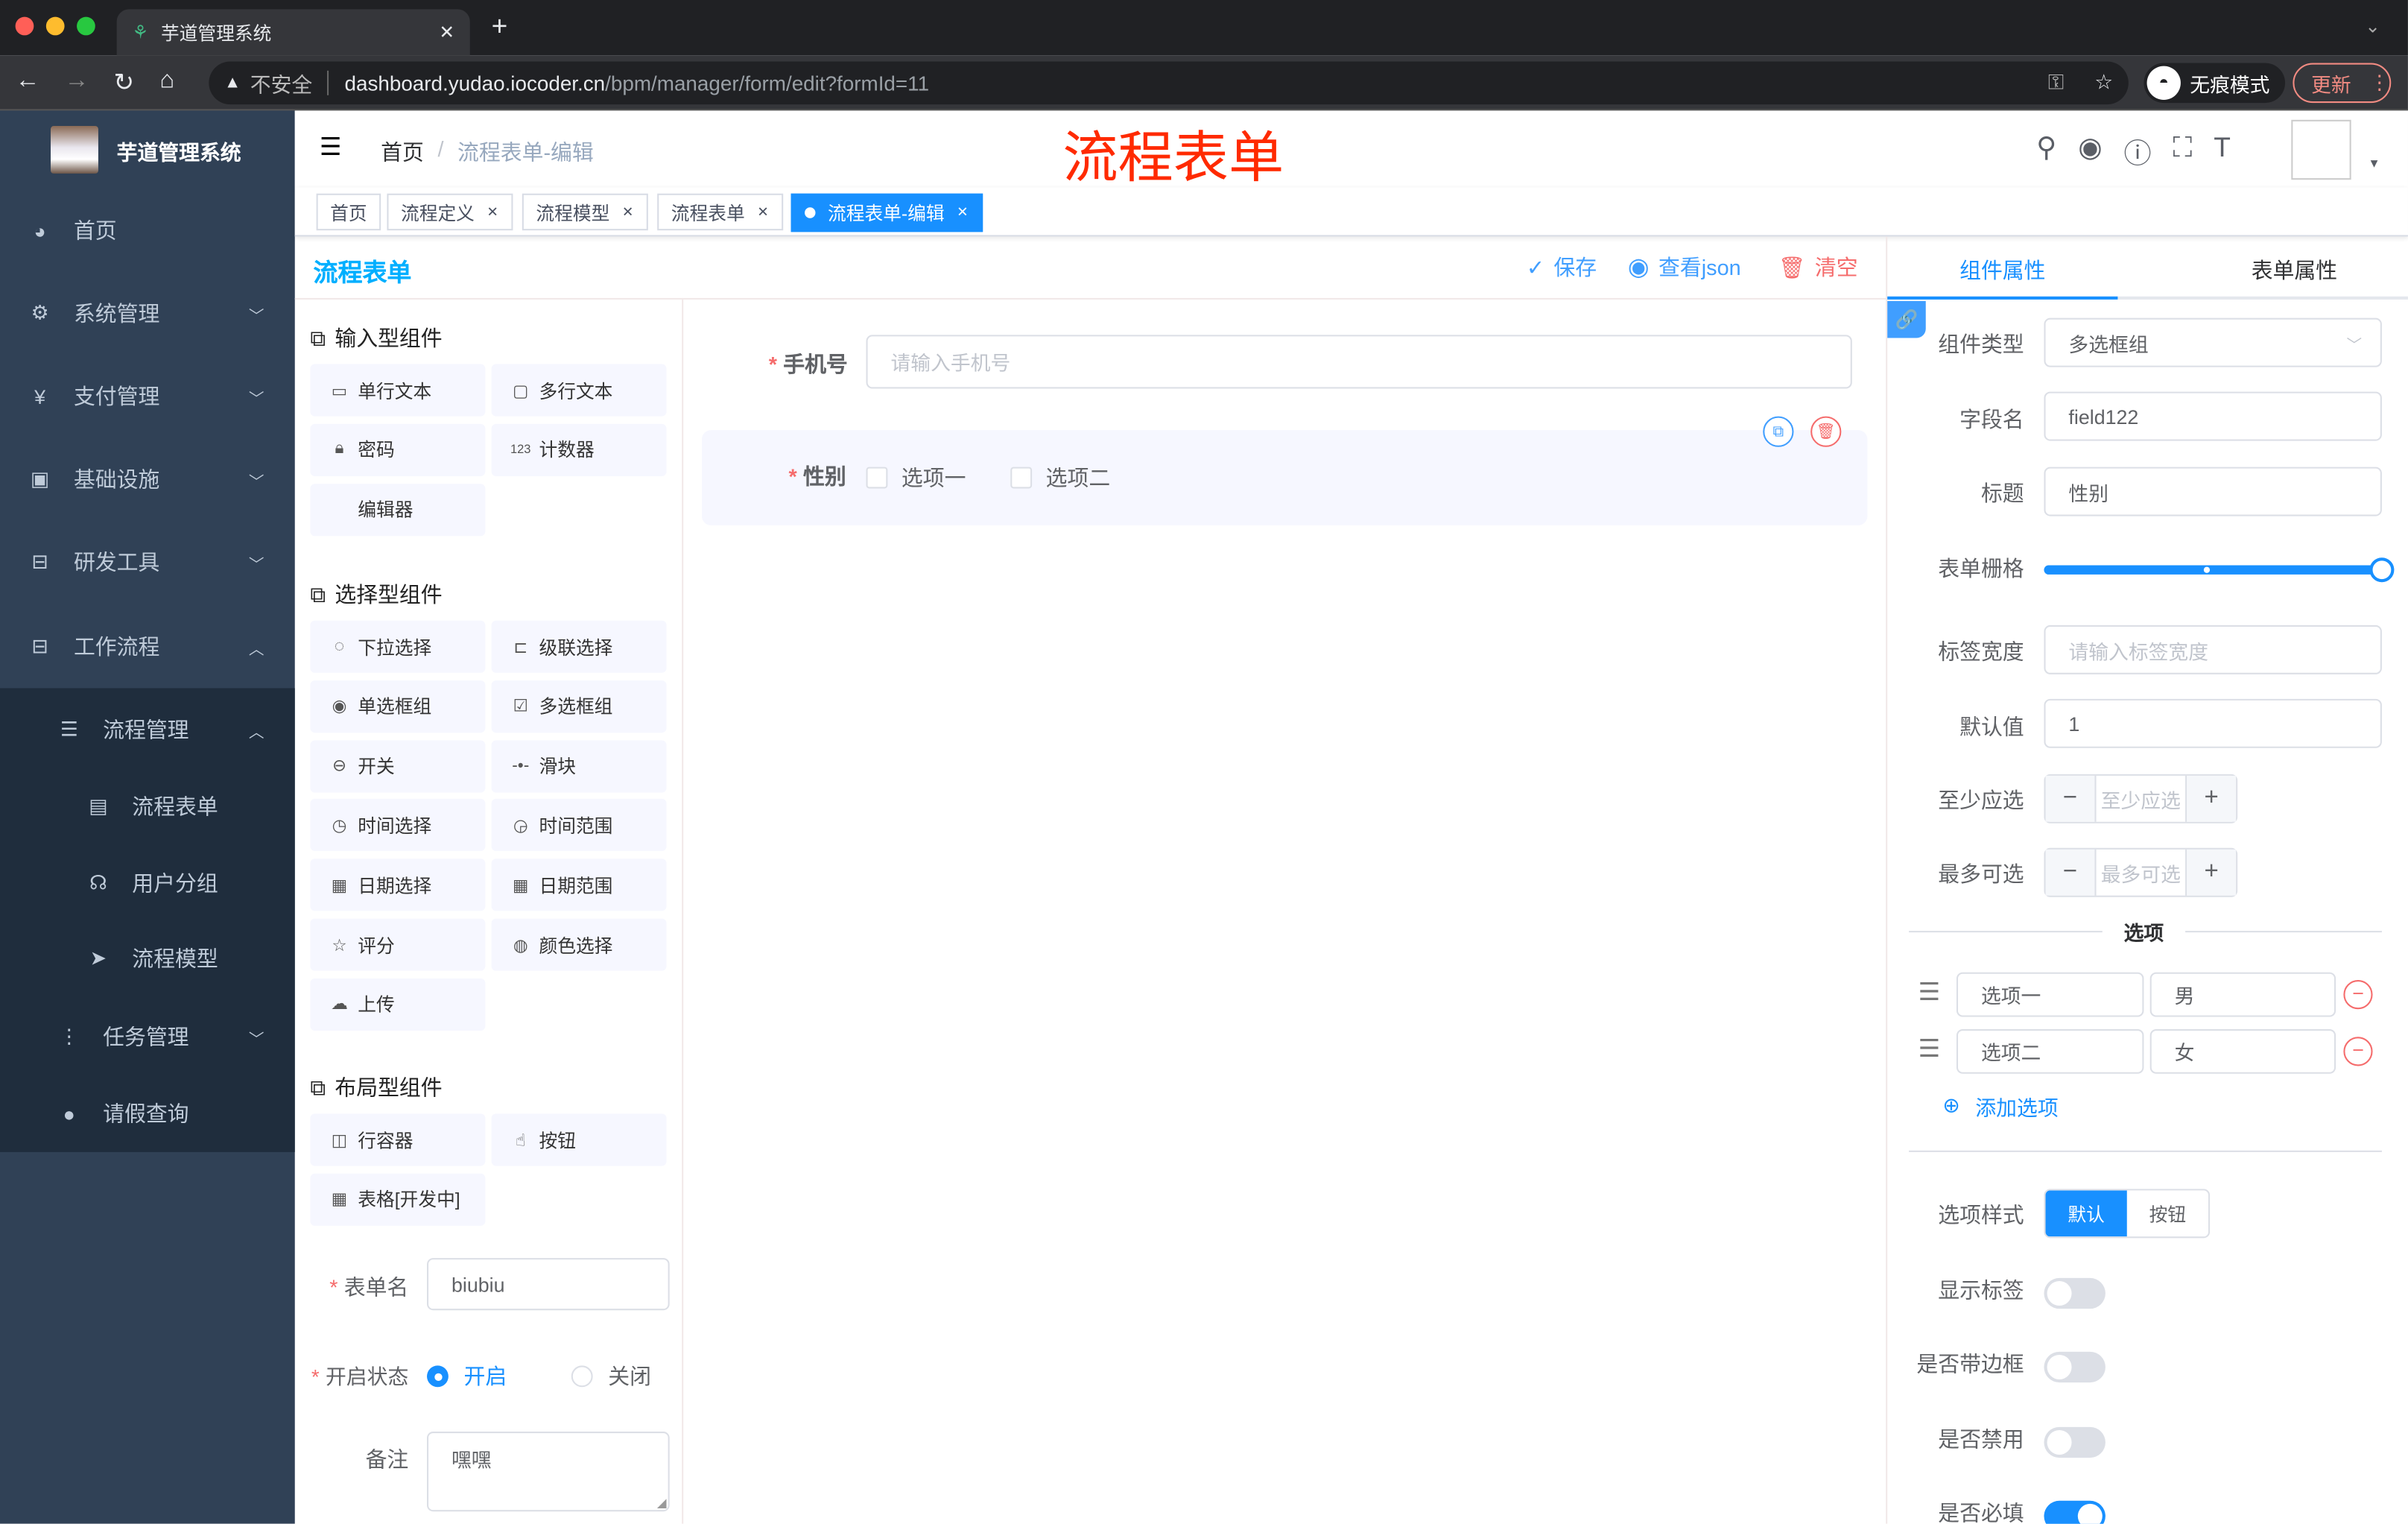 The height and width of the screenshot is (1524, 2408). I want to click on option-value-input: 女, so click(2242, 1051).